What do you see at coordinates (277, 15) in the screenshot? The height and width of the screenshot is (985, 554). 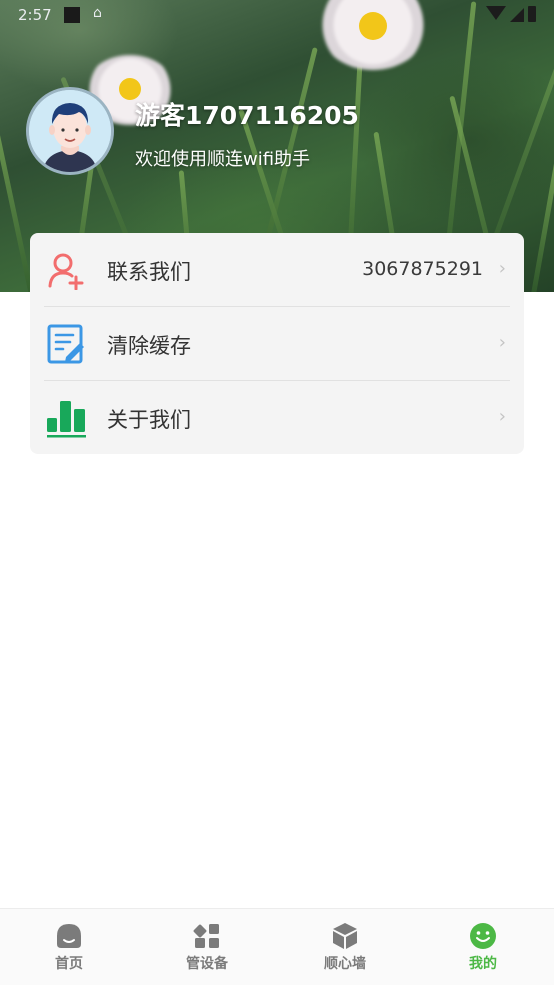 I see `status-bar: 2:57 ⌂` at bounding box center [277, 15].